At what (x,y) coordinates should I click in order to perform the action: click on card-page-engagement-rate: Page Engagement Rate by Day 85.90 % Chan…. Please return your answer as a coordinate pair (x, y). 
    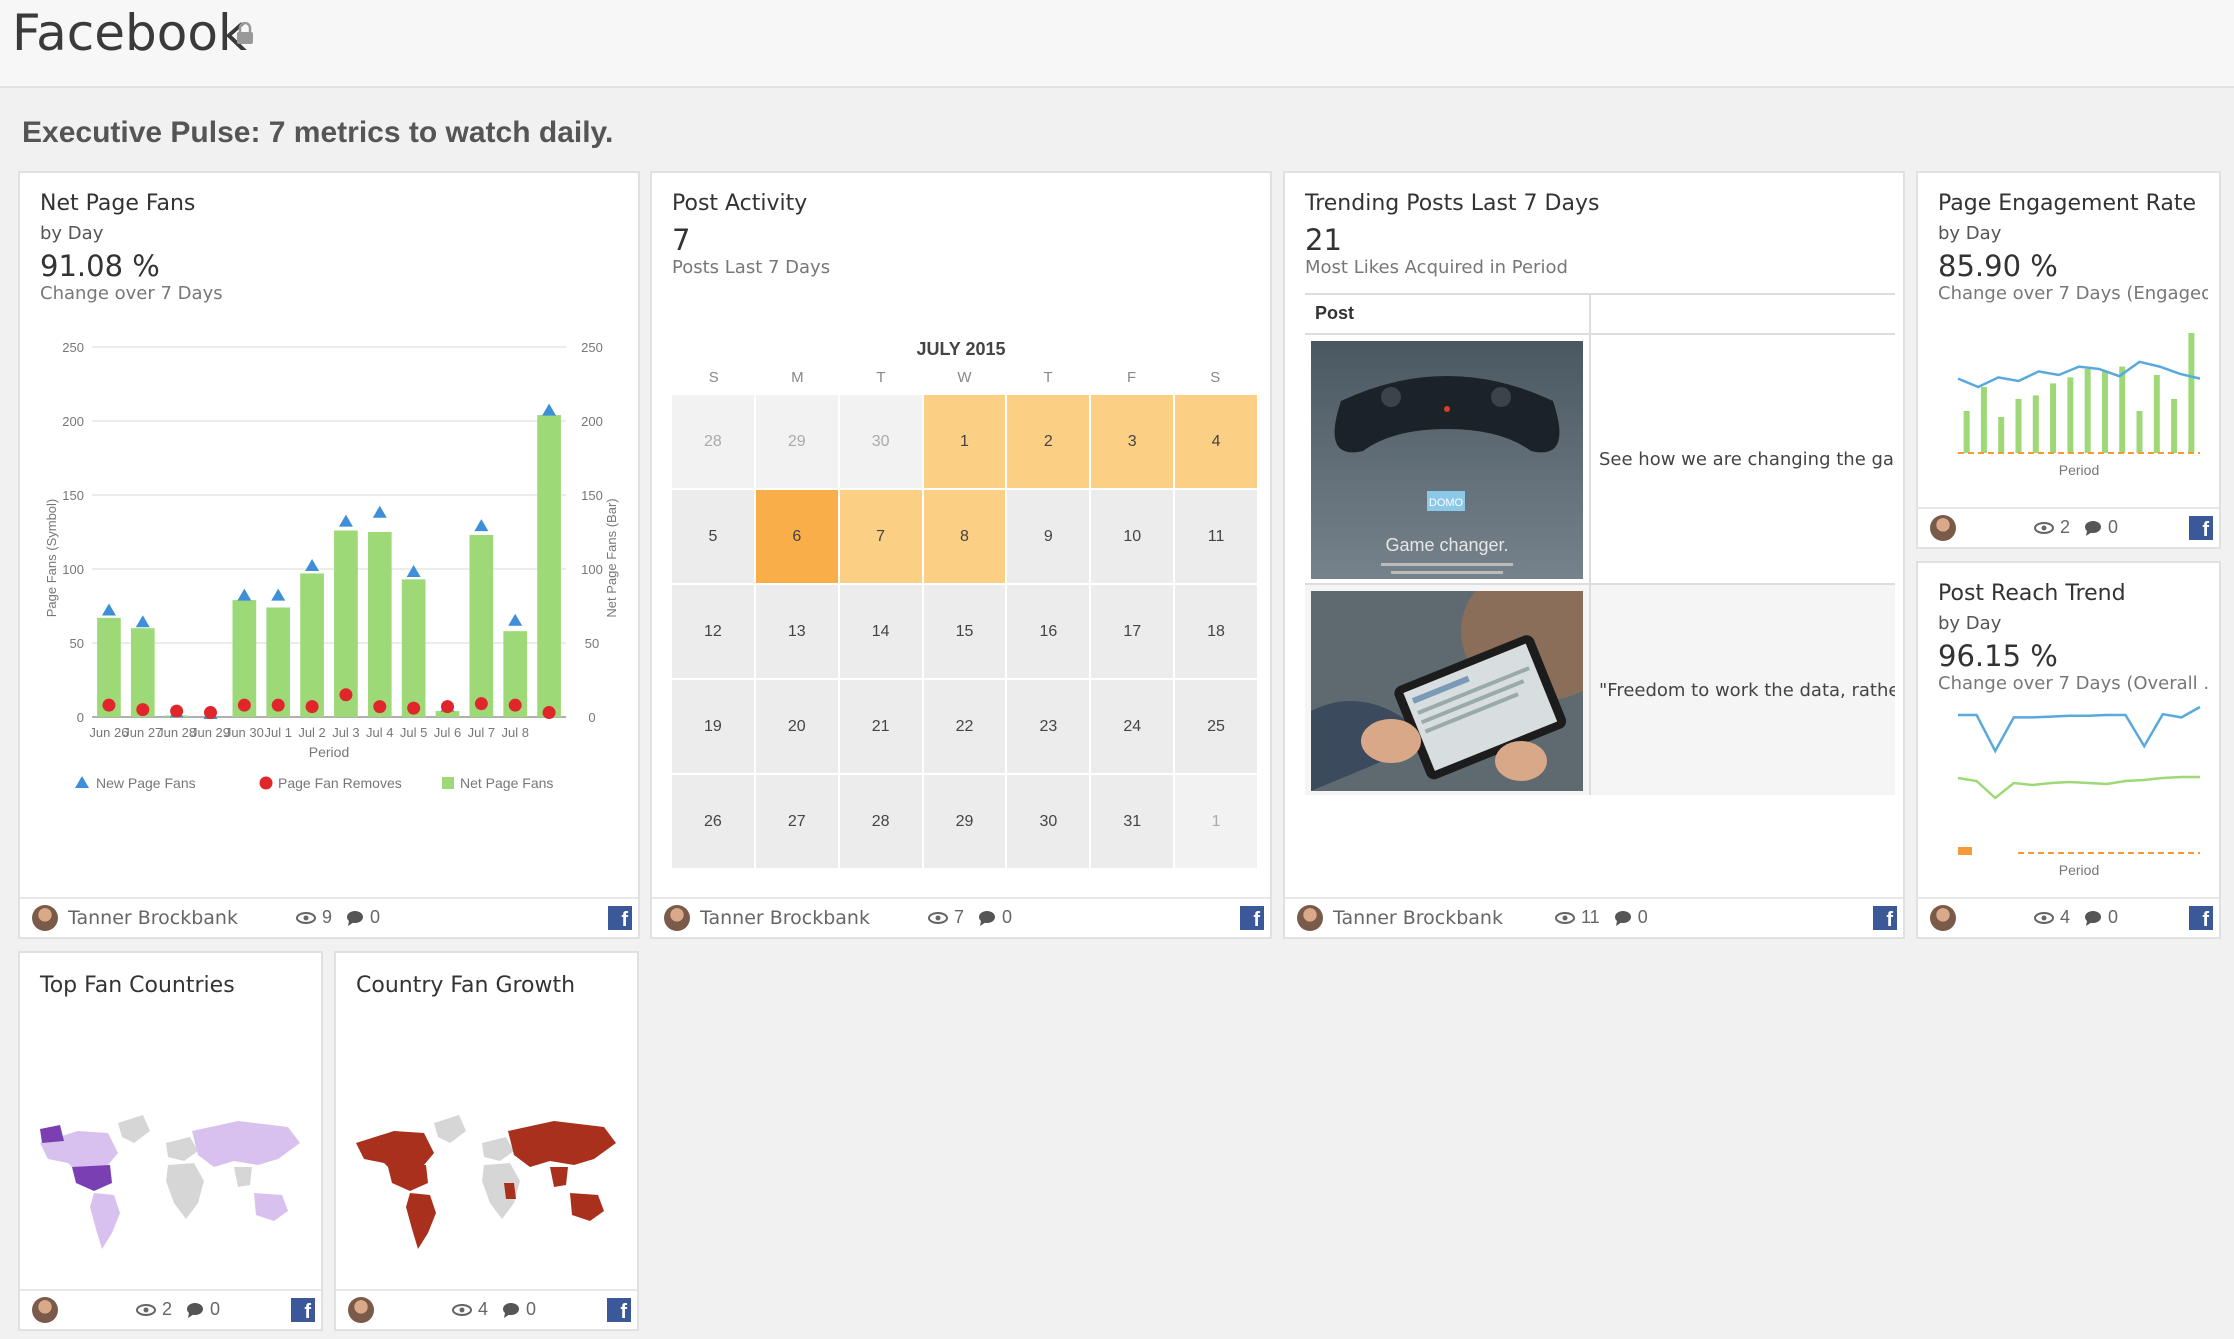
    Looking at the image, I should click on (2068, 360).